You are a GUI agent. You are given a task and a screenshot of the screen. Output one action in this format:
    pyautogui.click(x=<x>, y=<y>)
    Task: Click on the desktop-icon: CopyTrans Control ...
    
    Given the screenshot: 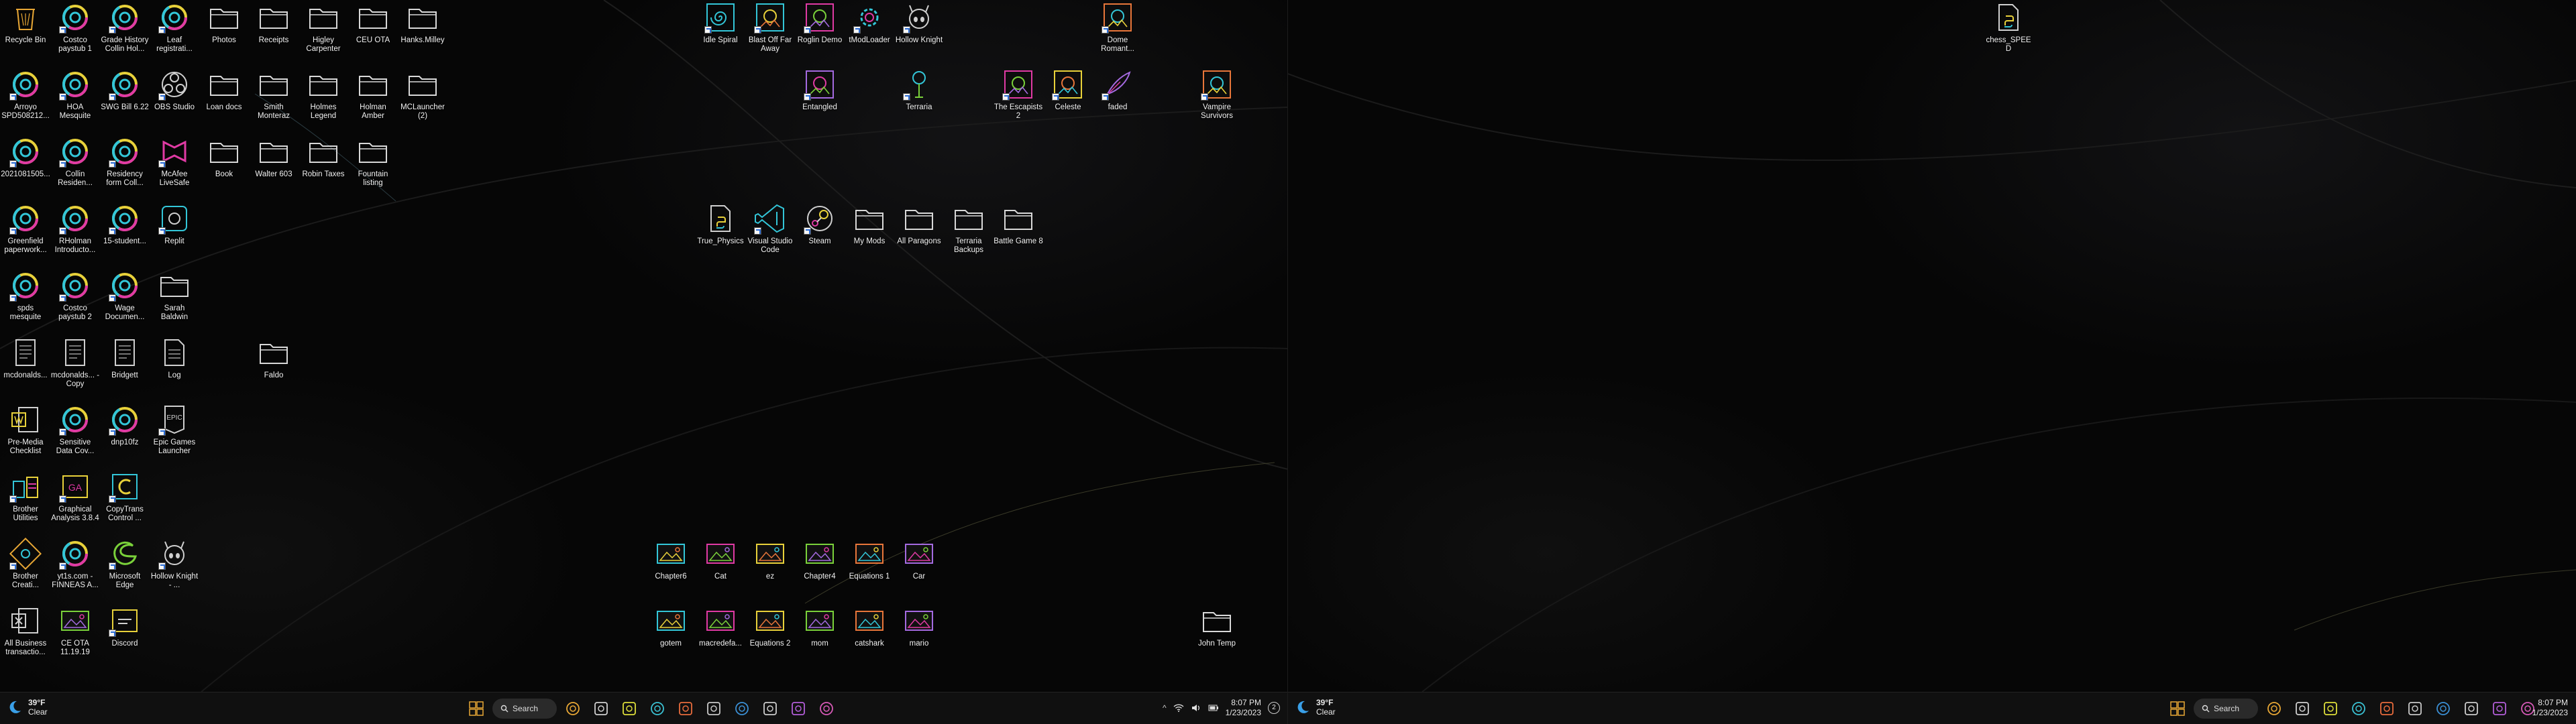 What is the action you would take?
    pyautogui.click(x=125, y=497)
    